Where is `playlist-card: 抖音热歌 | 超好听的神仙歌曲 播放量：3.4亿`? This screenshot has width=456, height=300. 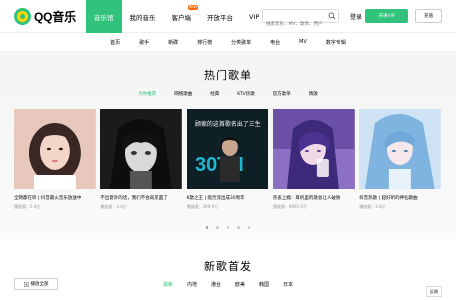
playlist-card: 抖音热歌 | 超好听的神仙歌曲 播放量：3.4亿 is located at coordinates (400, 161).